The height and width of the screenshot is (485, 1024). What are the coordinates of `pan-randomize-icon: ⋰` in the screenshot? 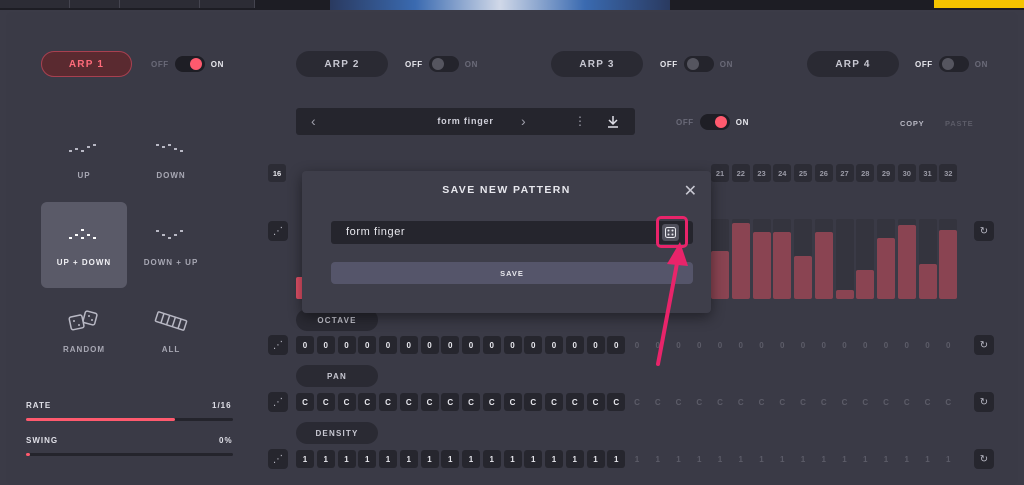 It's located at (278, 402).